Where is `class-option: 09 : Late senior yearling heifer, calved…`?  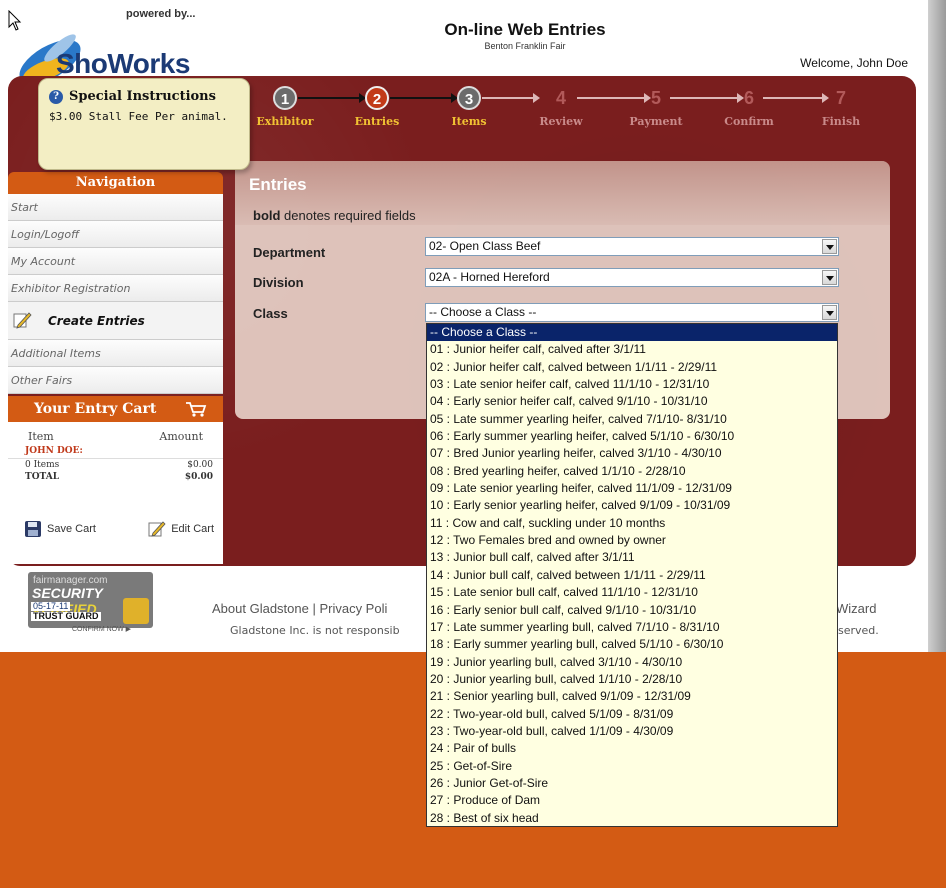 class-option: 09 : Late senior yearling heifer, calved… is located at coordinates (632, 488).